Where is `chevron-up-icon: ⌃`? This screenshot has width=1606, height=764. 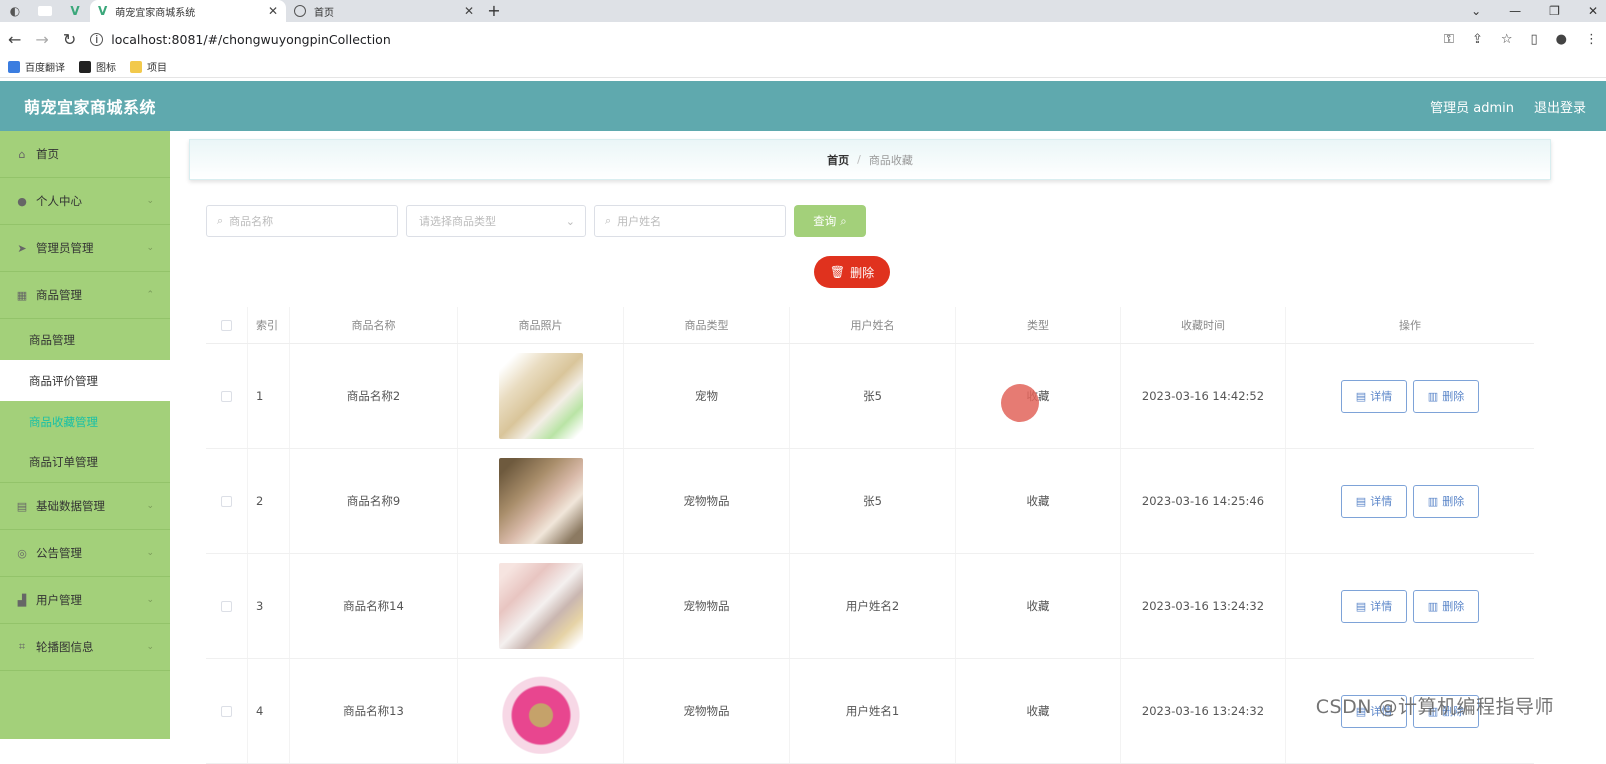
chevron-up-icon: ⌃ is located at coordinates (150, 295).